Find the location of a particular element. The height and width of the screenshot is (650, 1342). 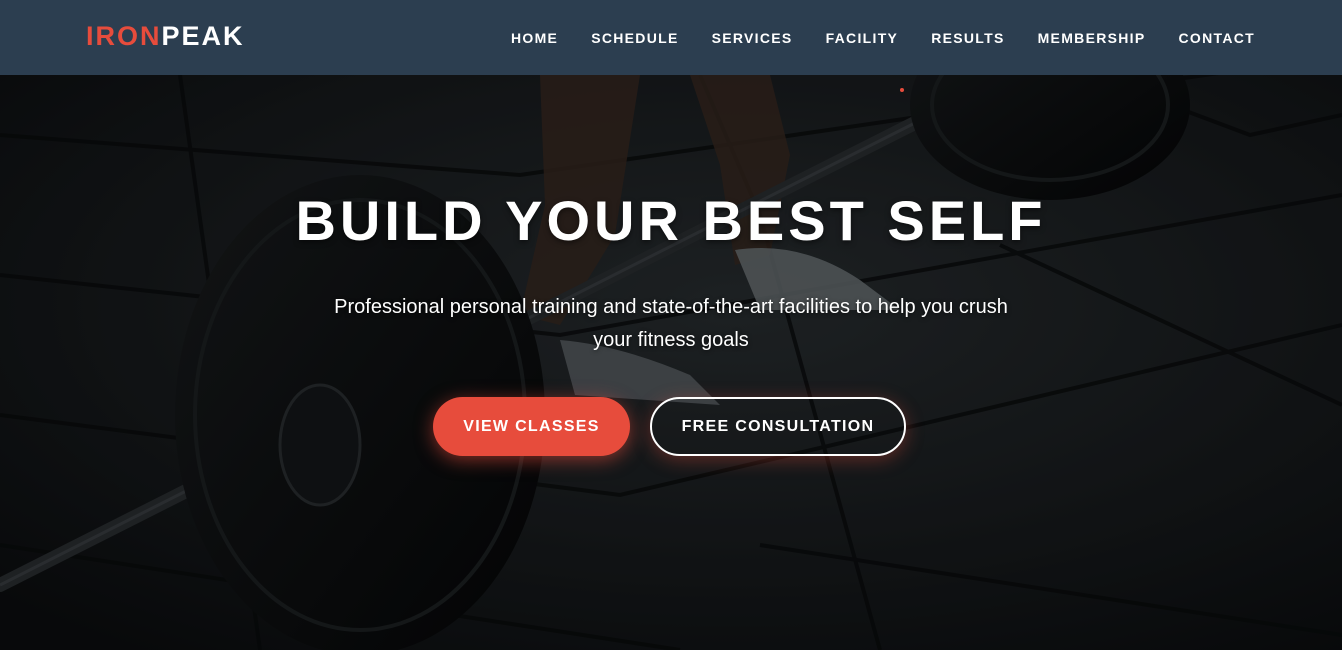

brand-logo: IRONPEAK is located at coordinates (165, 36).